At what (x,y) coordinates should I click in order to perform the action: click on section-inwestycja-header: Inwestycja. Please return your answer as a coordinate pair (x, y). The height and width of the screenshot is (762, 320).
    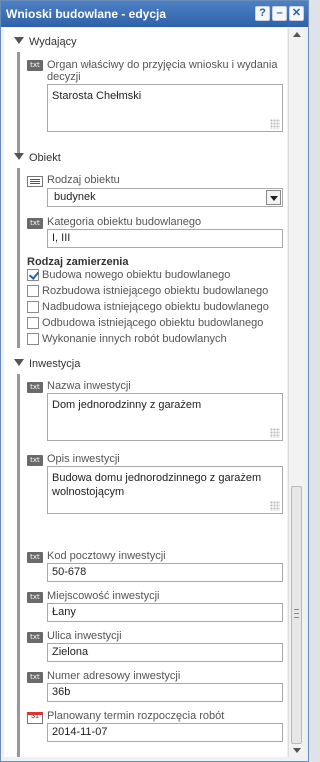
    Looking at the image, I should click on (47, 364).